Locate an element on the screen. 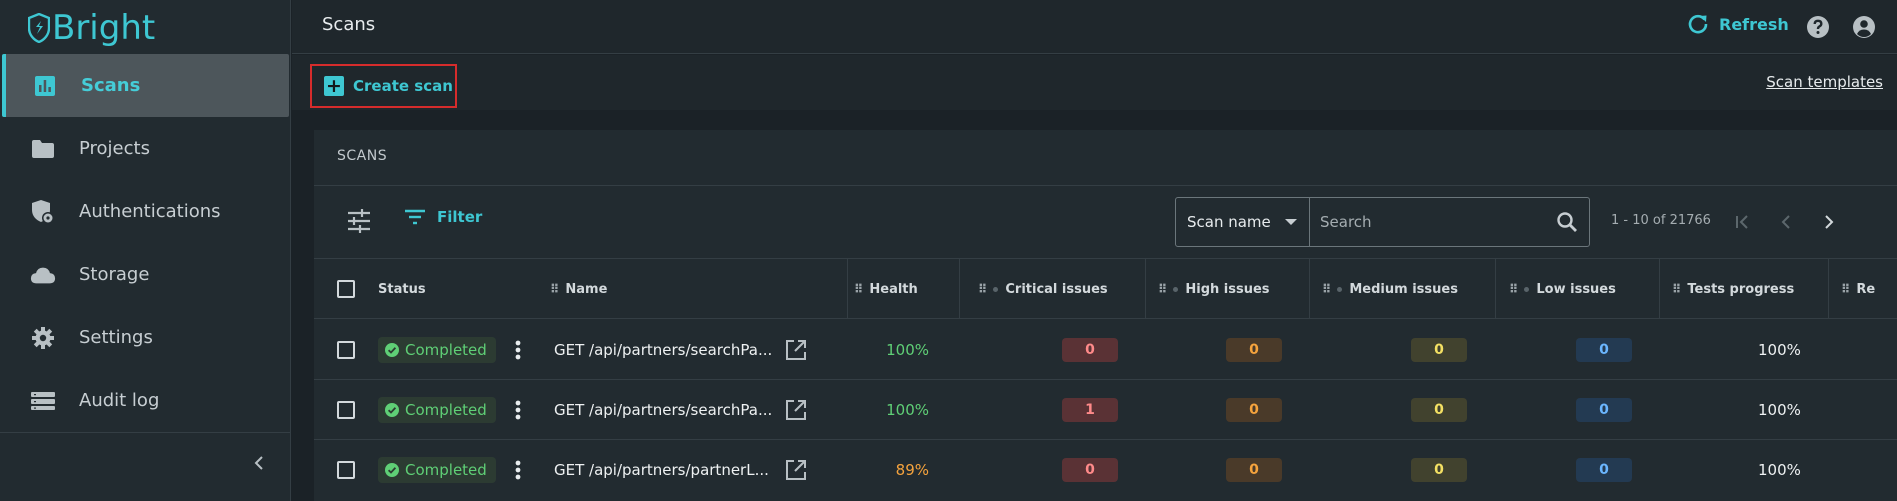 The image size is (1897, 501). sidebar-item-projects: Projects is located at coordinates (145, 148).